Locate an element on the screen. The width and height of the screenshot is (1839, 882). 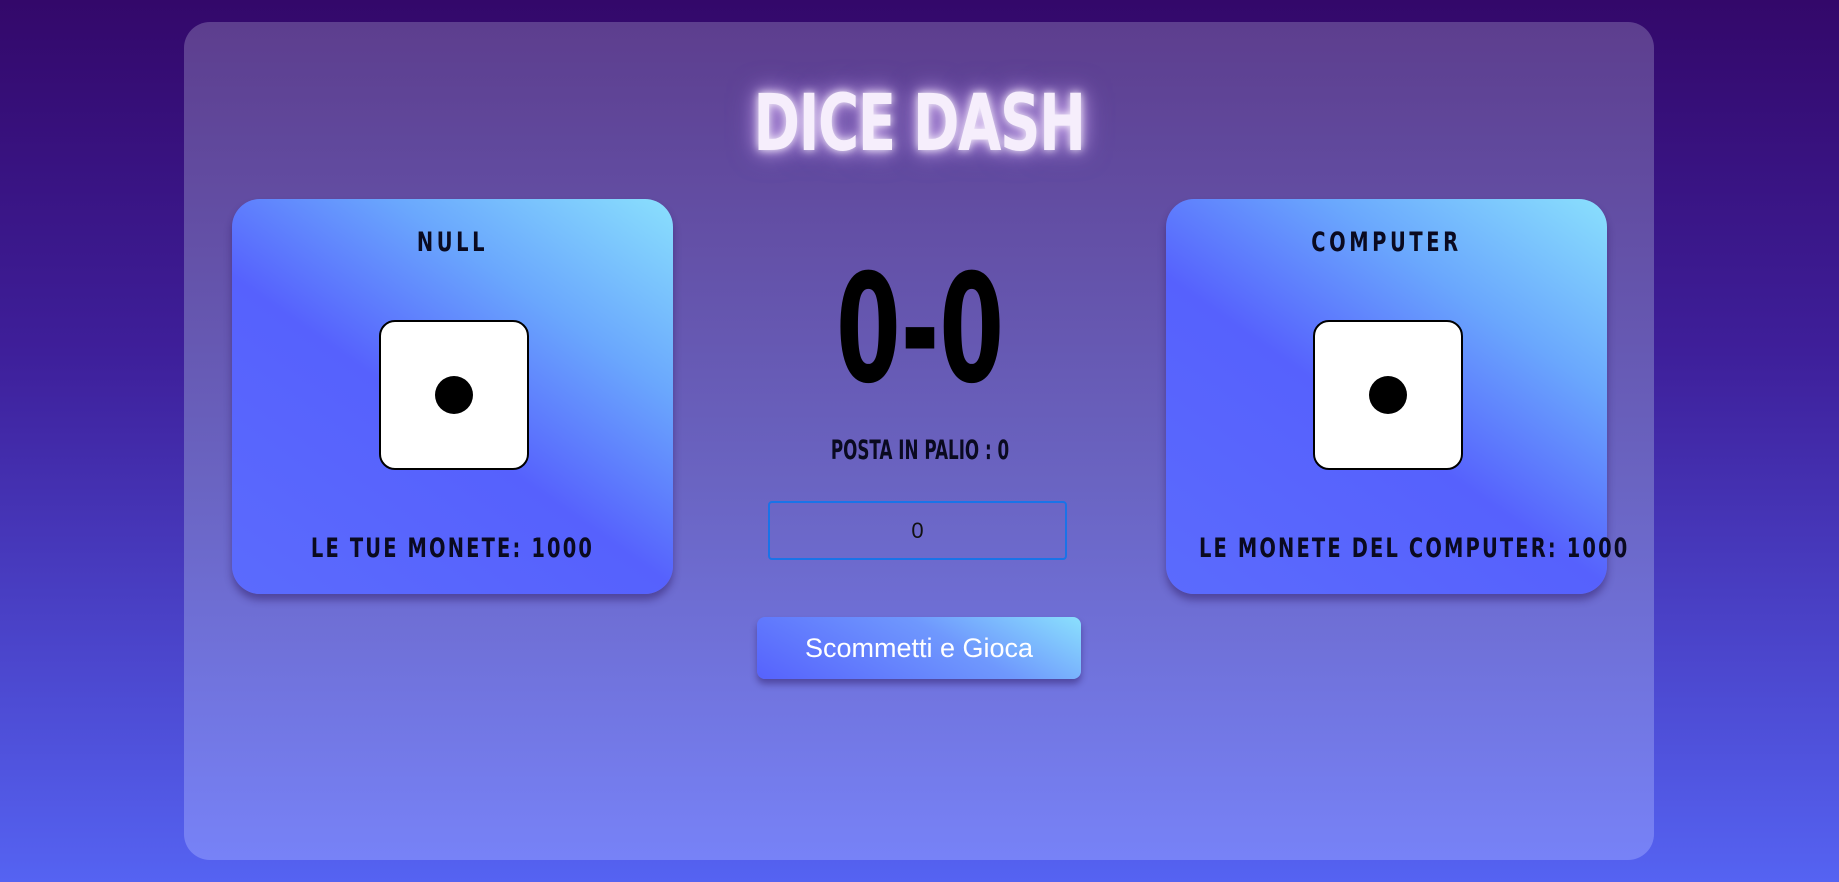
player-coins: LE TUE MONETE: 1000 is located at coordinates (452, 548).